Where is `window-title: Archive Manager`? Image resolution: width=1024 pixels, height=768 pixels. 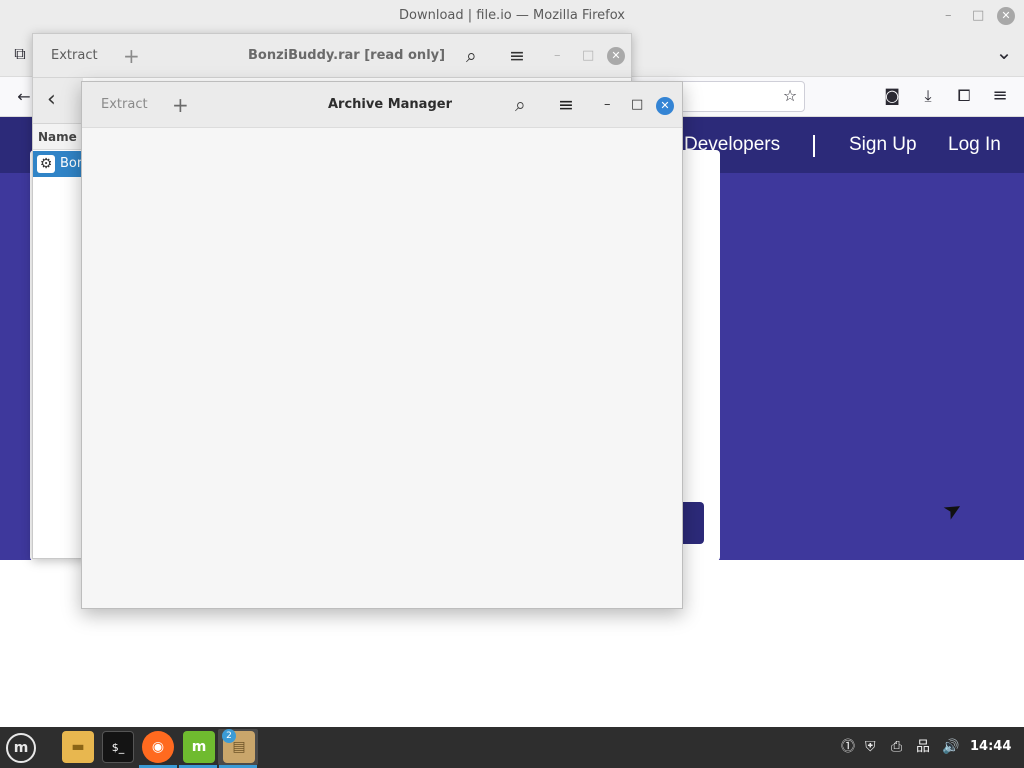 window-title: Archive Manager is located at coordinates (390, 104).